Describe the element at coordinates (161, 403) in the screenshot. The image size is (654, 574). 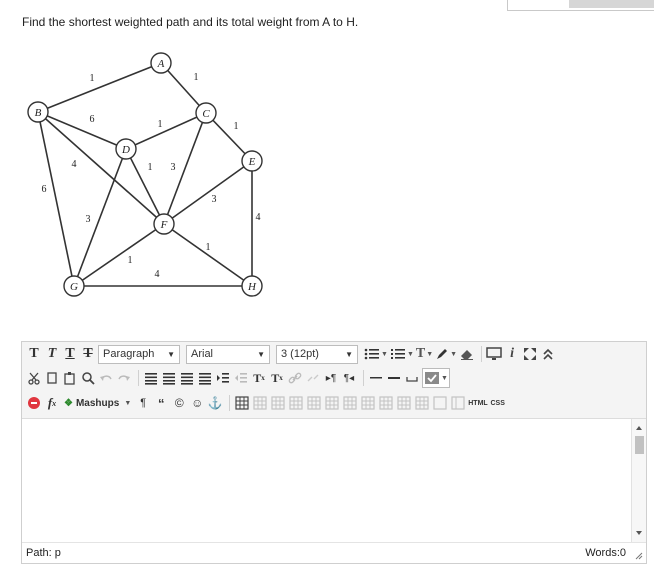
I see `blockquote-button: “` at that location.